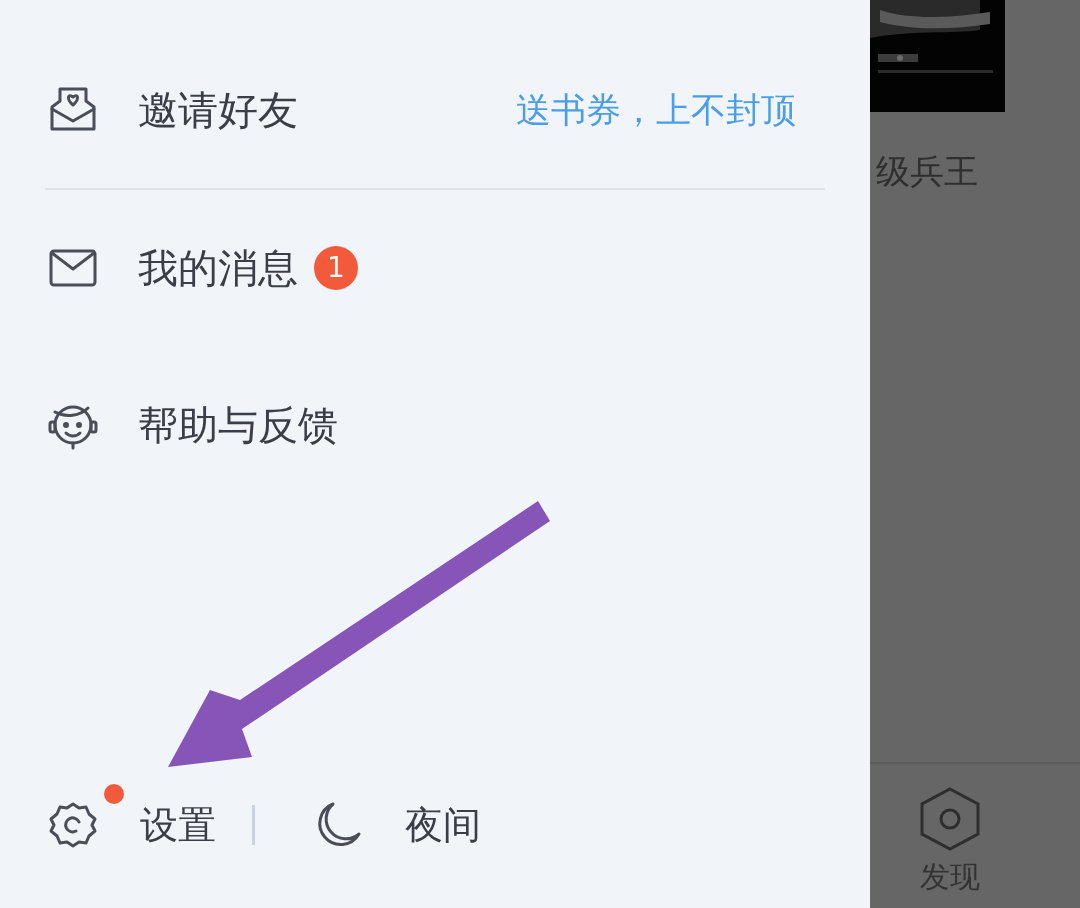 The image size is (1080, 908). What do you see at coordinates (238, 425) in the screenshot?
I see `menu-item-label: 帮助与反馈` at bounding box center [238, 425].